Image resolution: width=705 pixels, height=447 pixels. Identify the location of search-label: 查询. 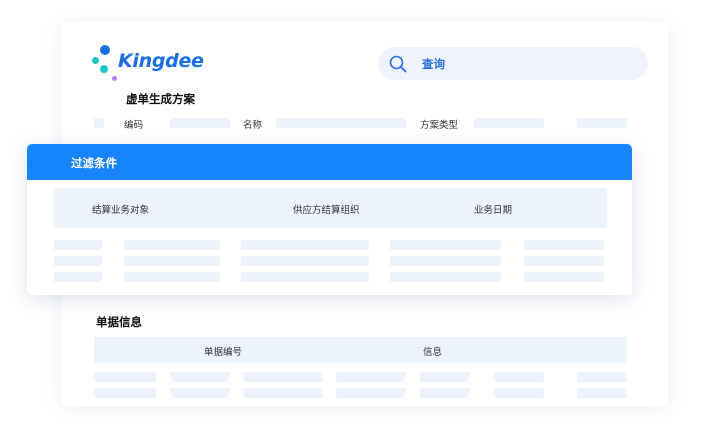
(433, 64).